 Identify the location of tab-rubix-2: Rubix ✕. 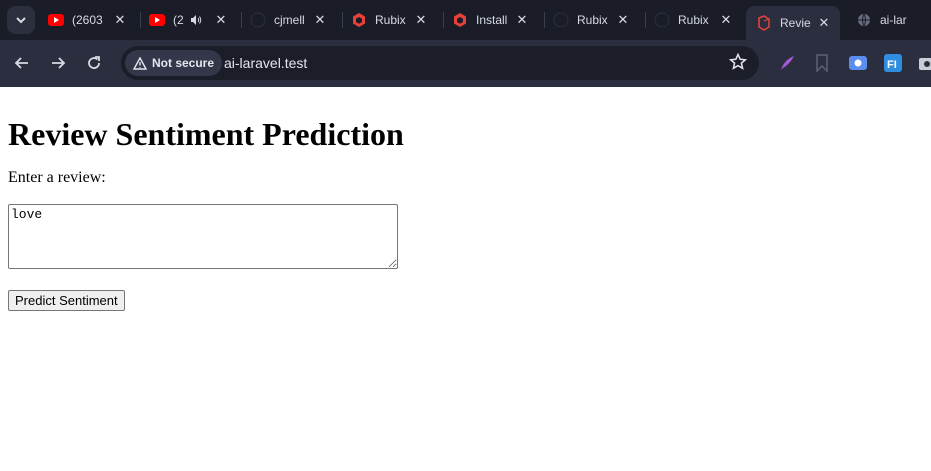
(587, 20).